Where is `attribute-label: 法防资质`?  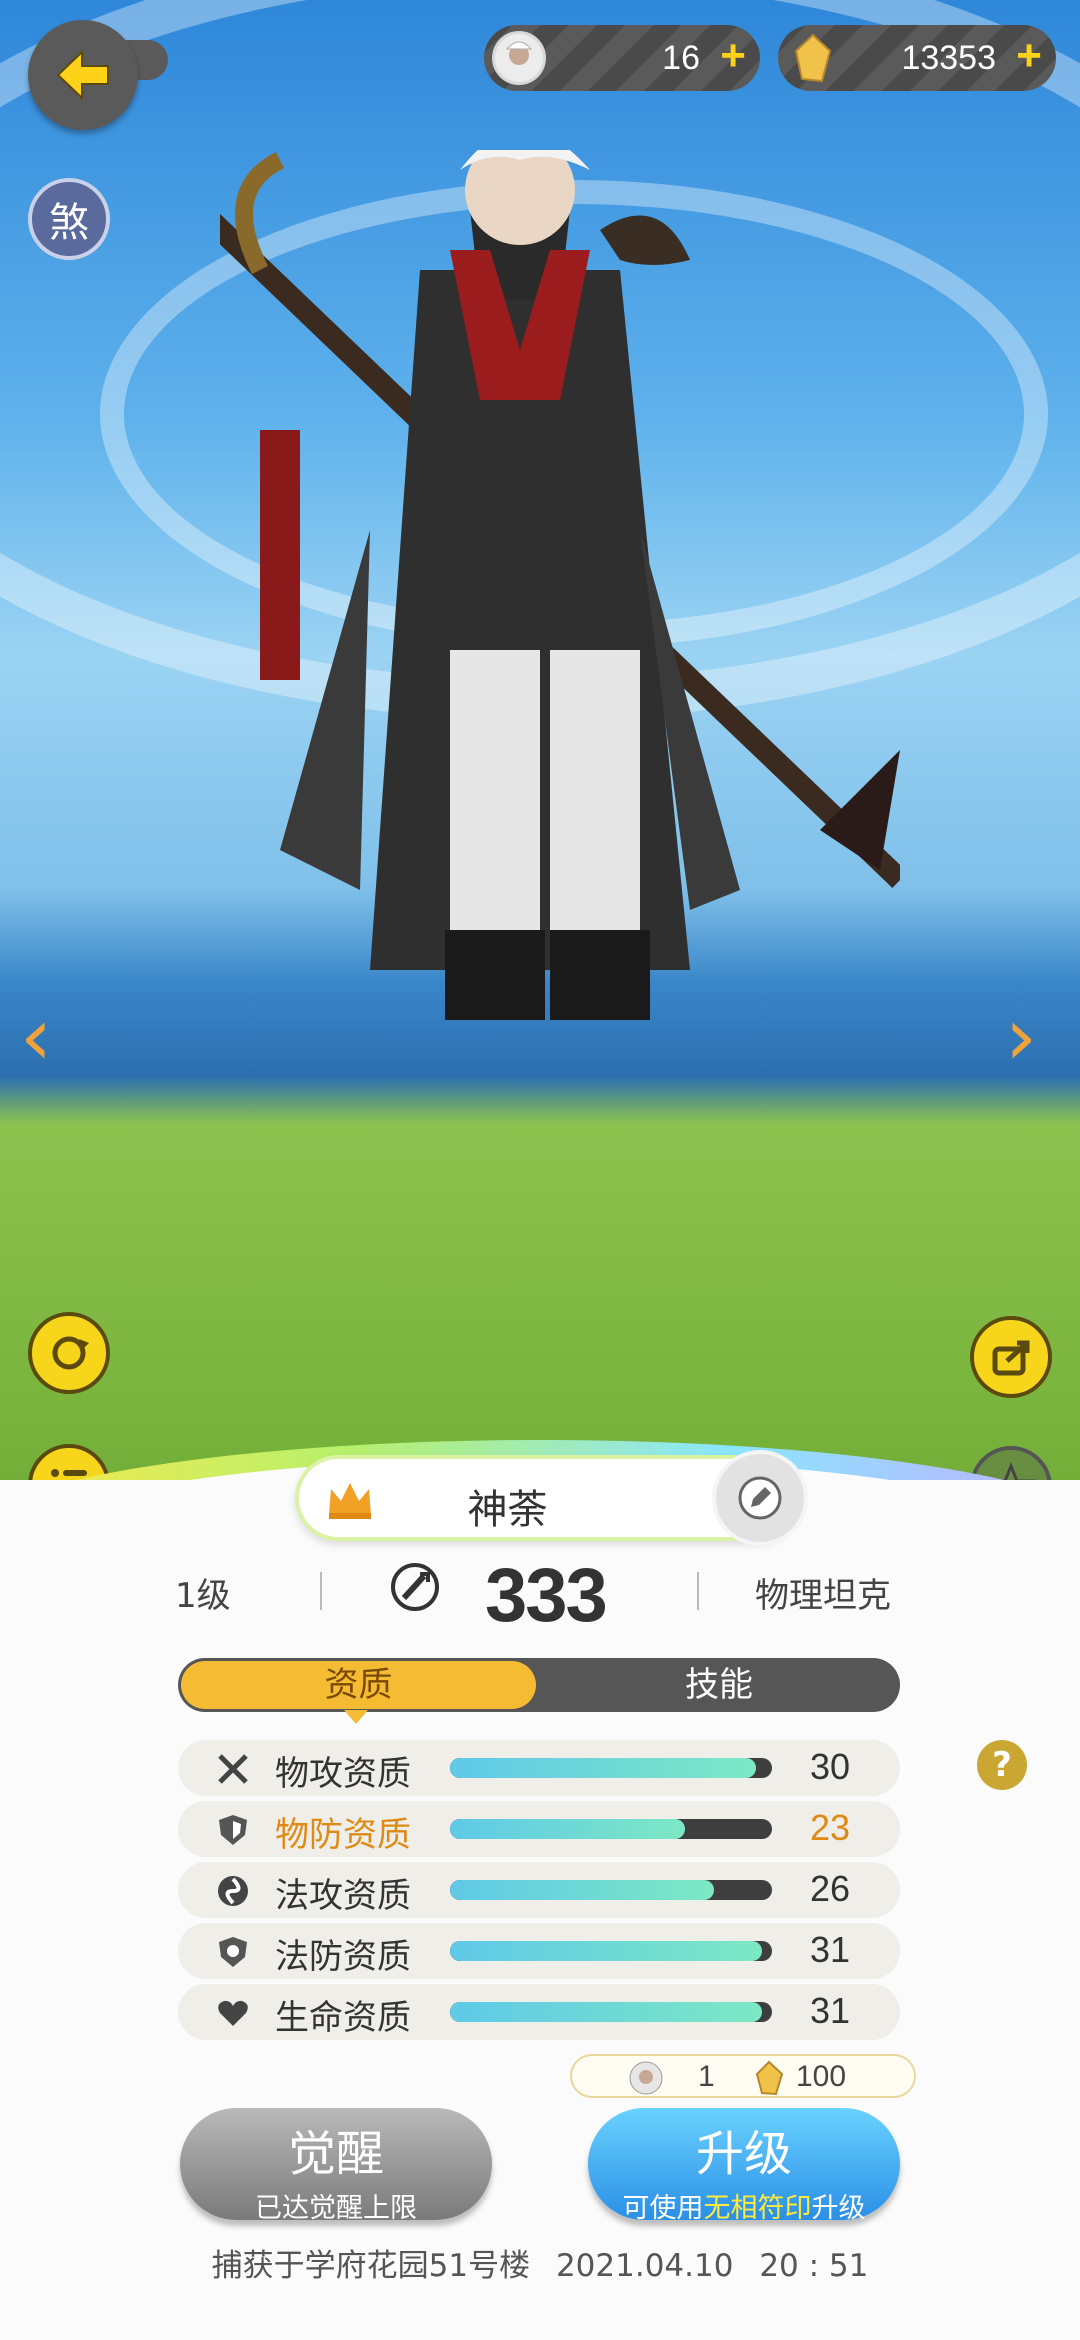 attribute-label: 法防资质 is located at coordinates (343, 1957).